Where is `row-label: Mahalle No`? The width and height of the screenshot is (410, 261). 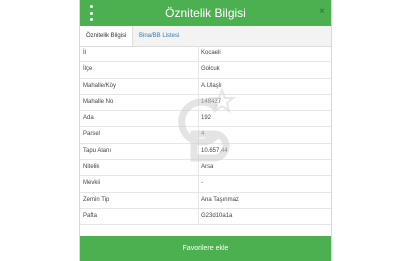 row-label: Mahalle No is located at coordinates (98, 101).